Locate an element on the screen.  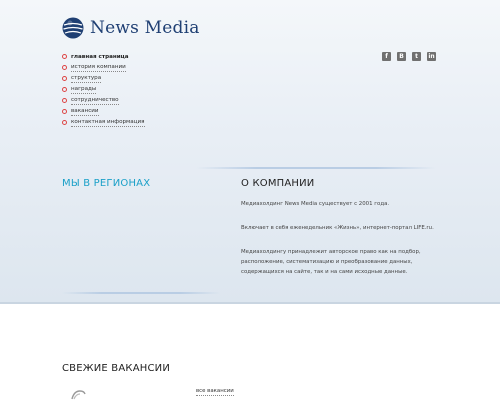
nav-item-contacts: контактная информация is located at coordinates (103, 122).